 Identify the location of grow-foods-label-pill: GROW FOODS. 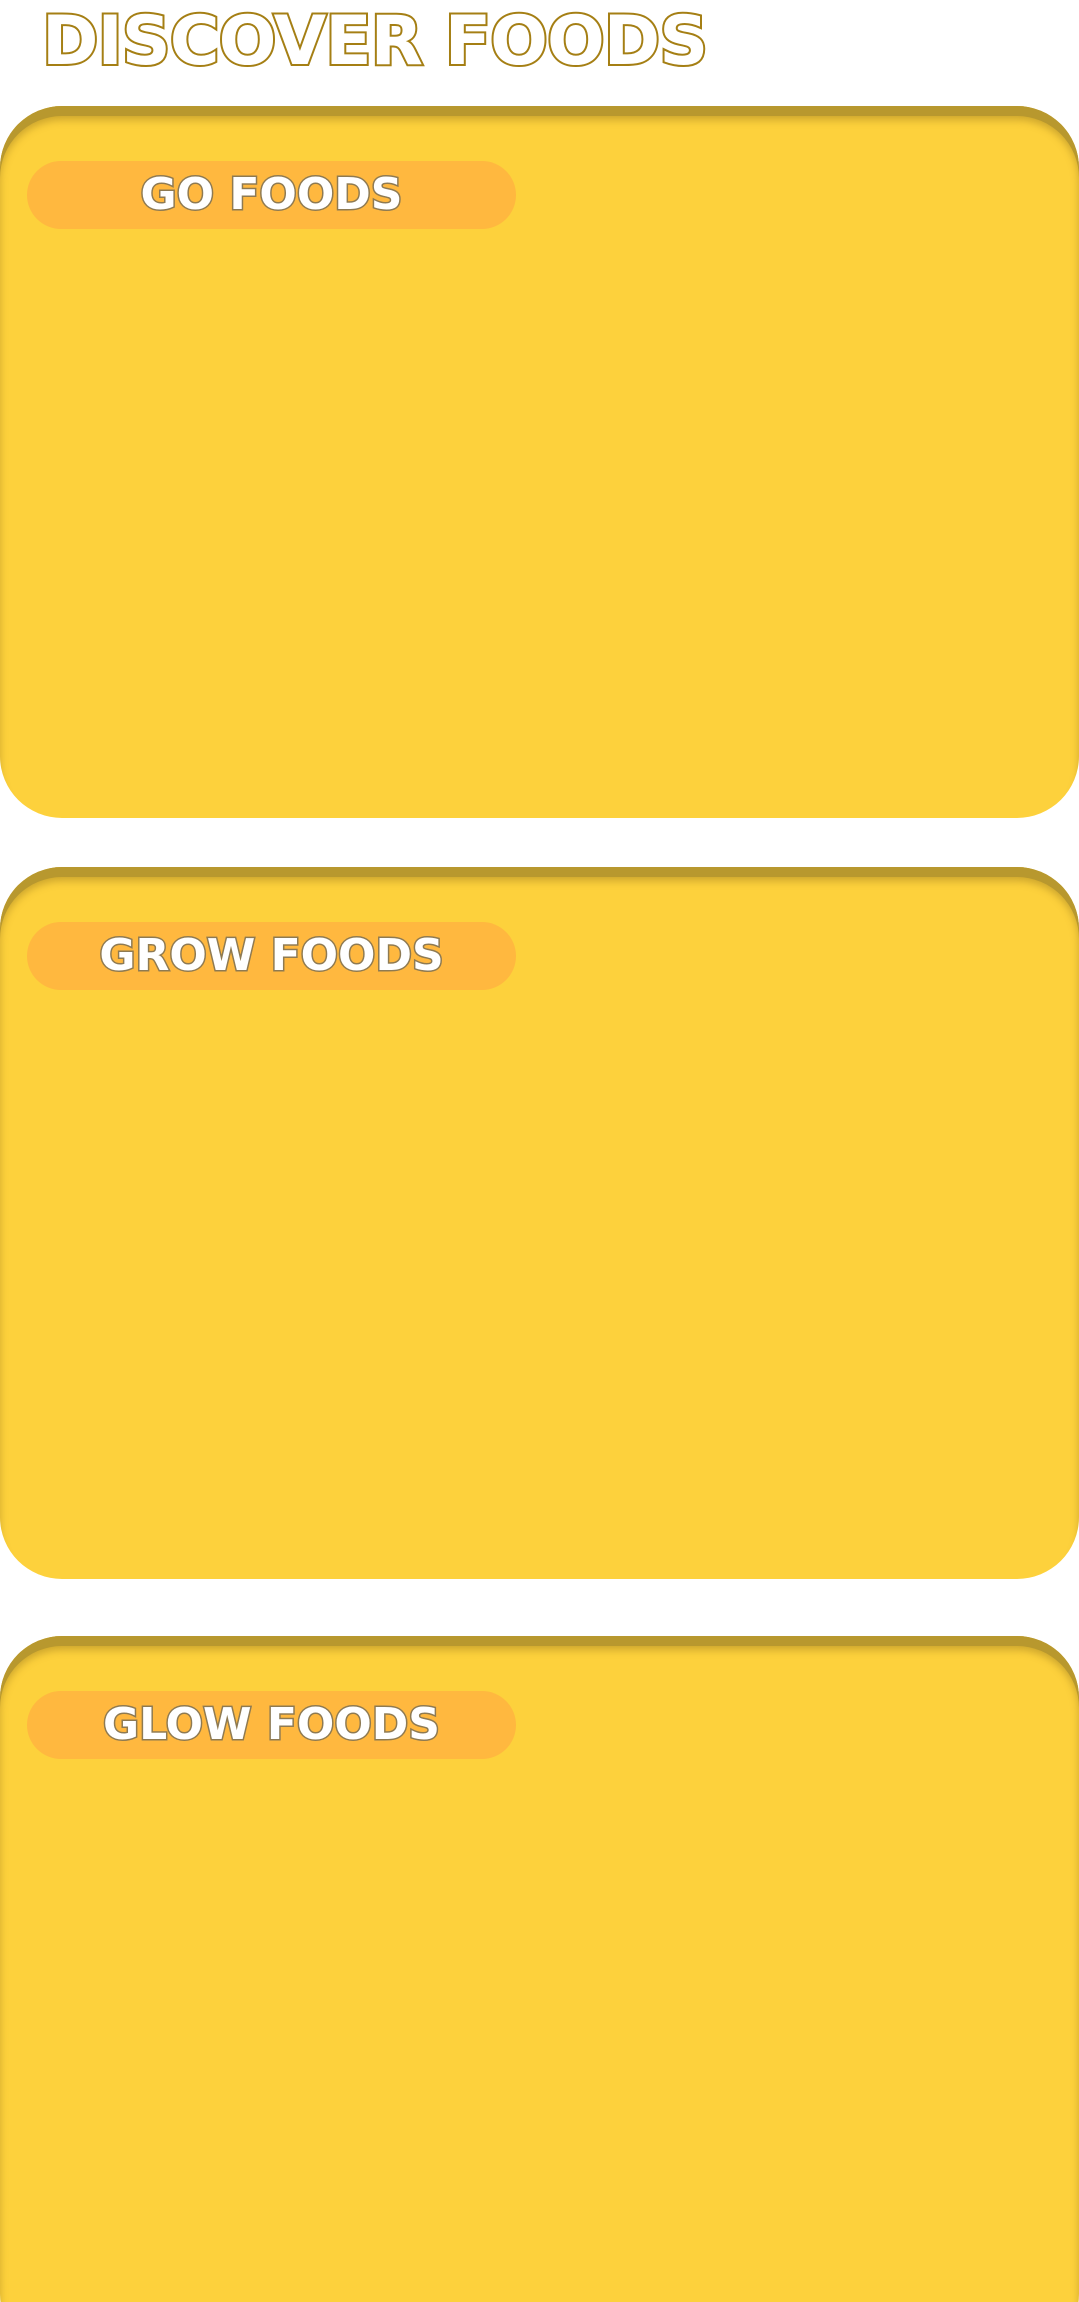
(271, 956).